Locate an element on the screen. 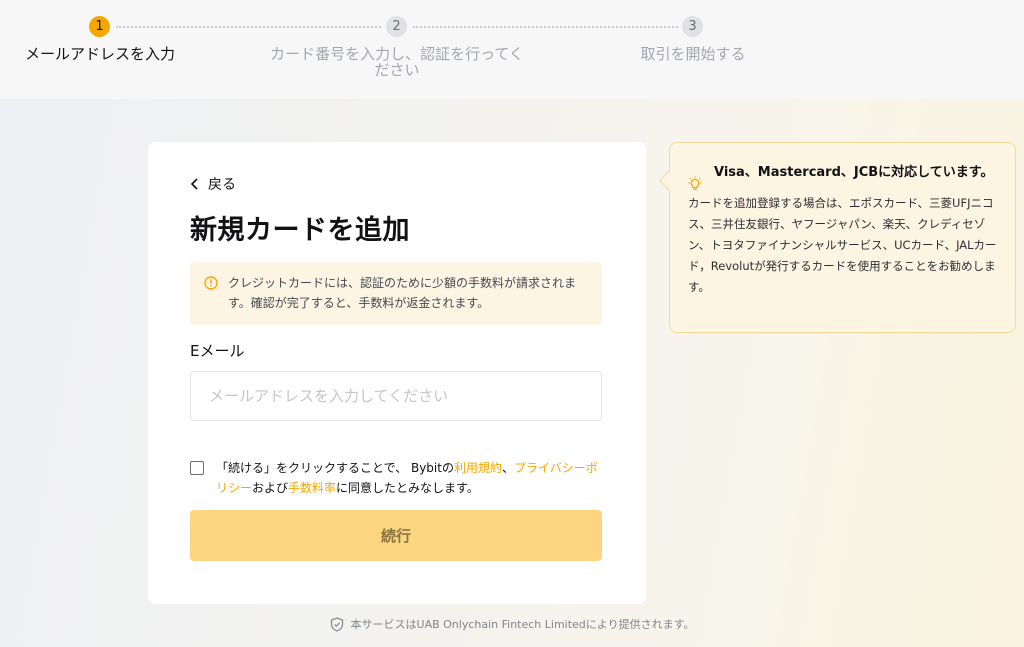 The height and width of the screenshot is (647, 1024). step-2-indicator: 2 is located at coordinates (396, 26).